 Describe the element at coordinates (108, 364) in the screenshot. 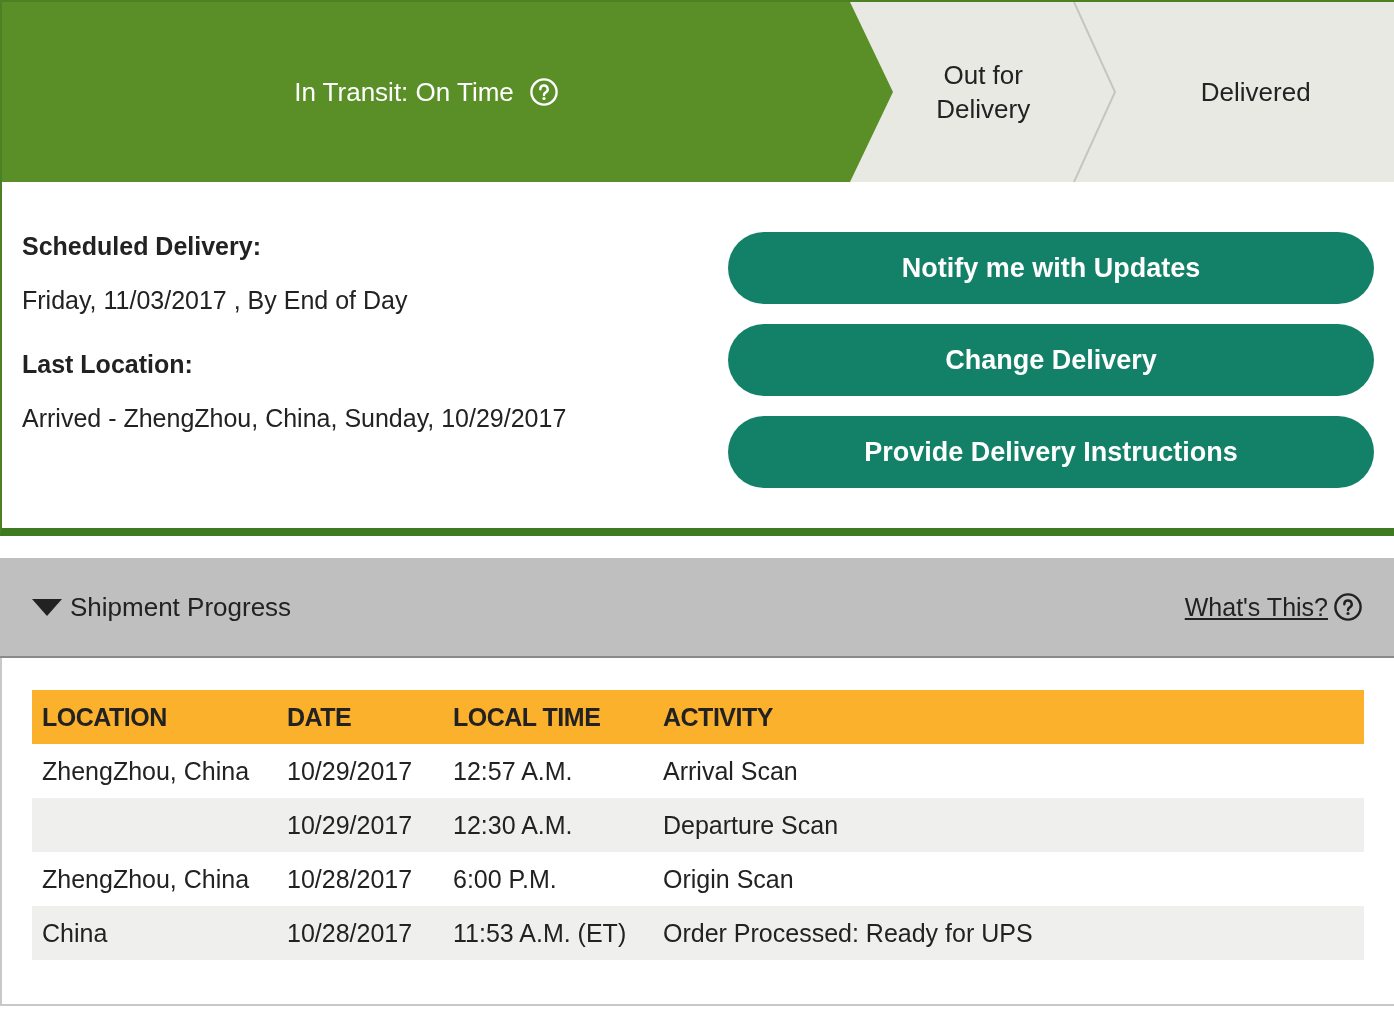

I see `field-label: Last Location:` at that location.